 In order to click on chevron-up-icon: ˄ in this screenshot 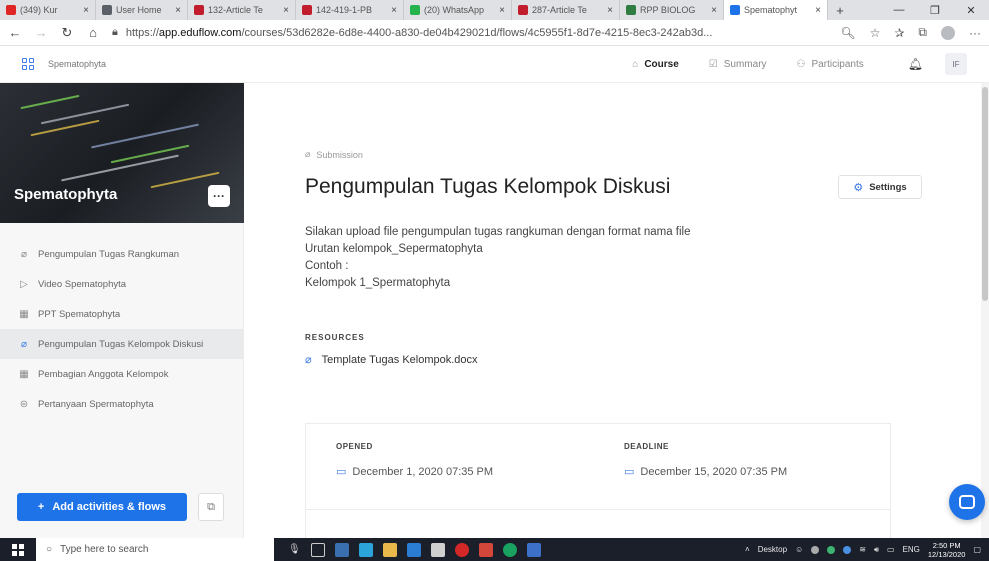, I will do `click(747, 549)`.